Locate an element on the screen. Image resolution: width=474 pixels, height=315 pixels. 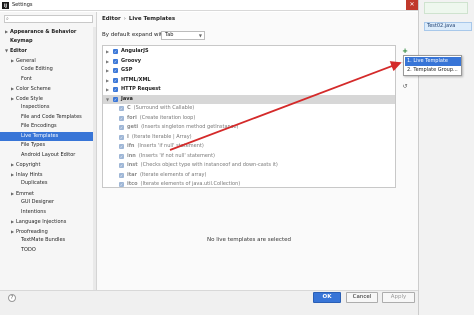
plus-icon: + is located at coordinates (405, 51).